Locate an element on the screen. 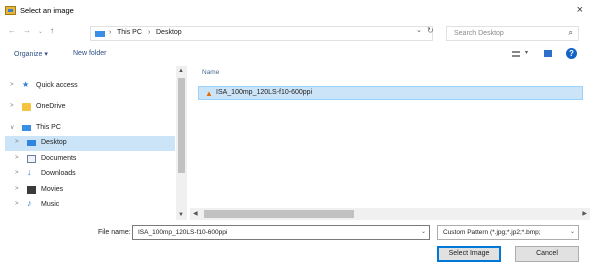 This screenshot has height=272, width=593. forward-icon: → is located at coordinates (27, 30).